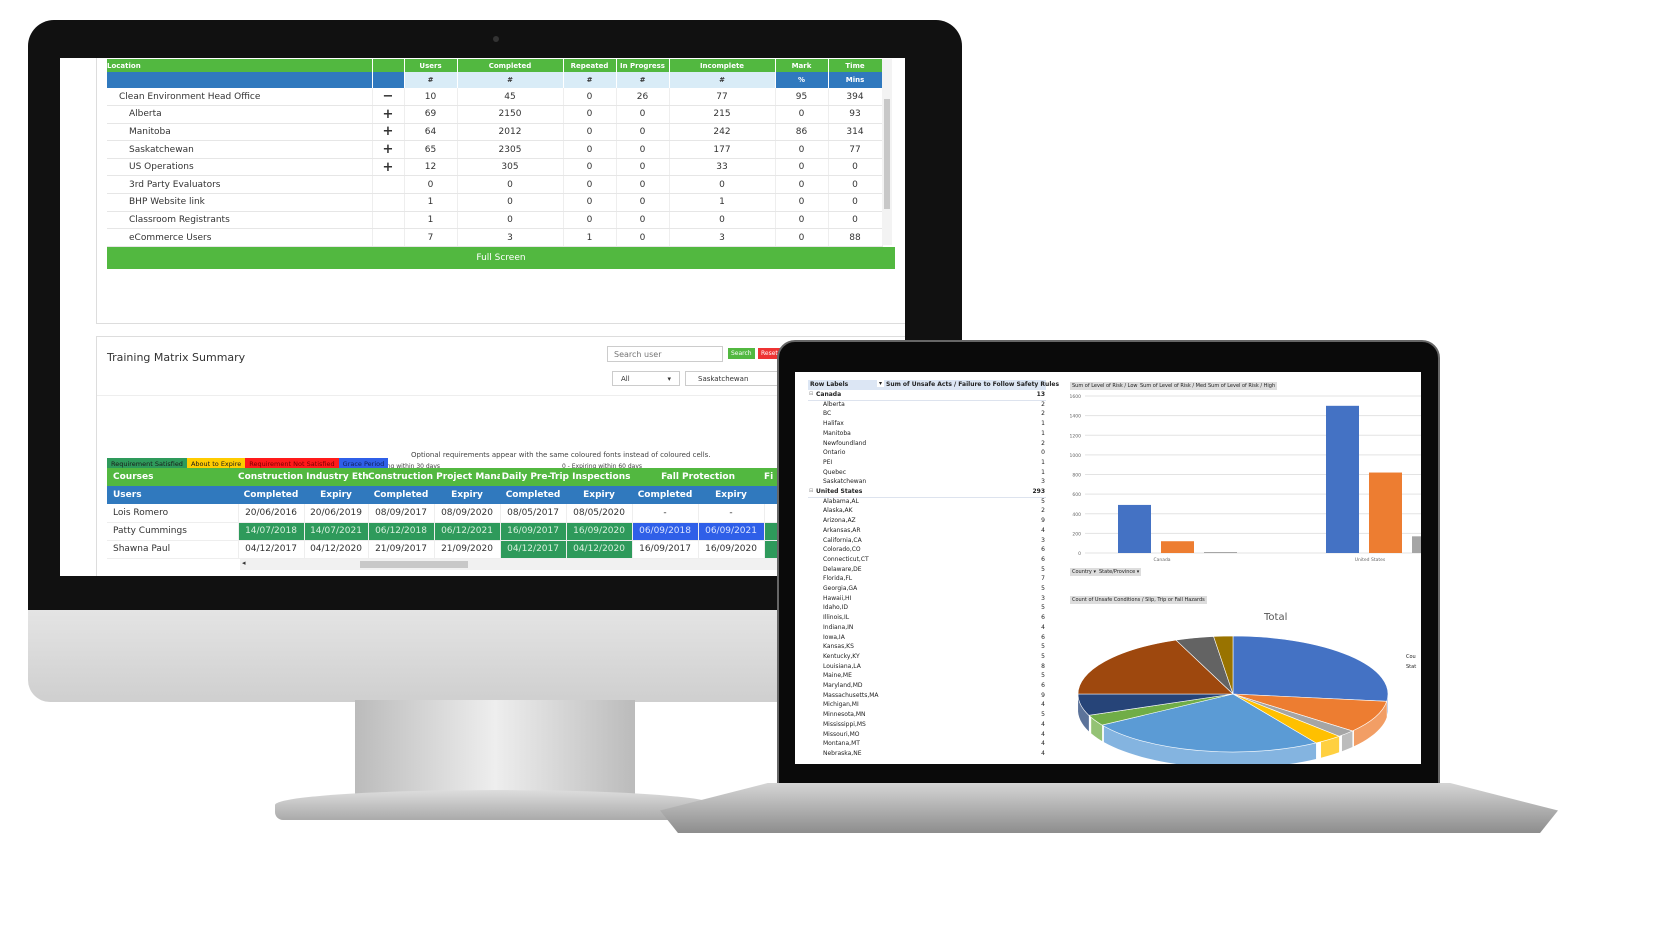 Image resolution: width=1680 pixels, height=927 pixels. Describe the element at coordinates (841, 656) in the screenshot. I see `pivot-row-label: Kentucky,KY` at that location.